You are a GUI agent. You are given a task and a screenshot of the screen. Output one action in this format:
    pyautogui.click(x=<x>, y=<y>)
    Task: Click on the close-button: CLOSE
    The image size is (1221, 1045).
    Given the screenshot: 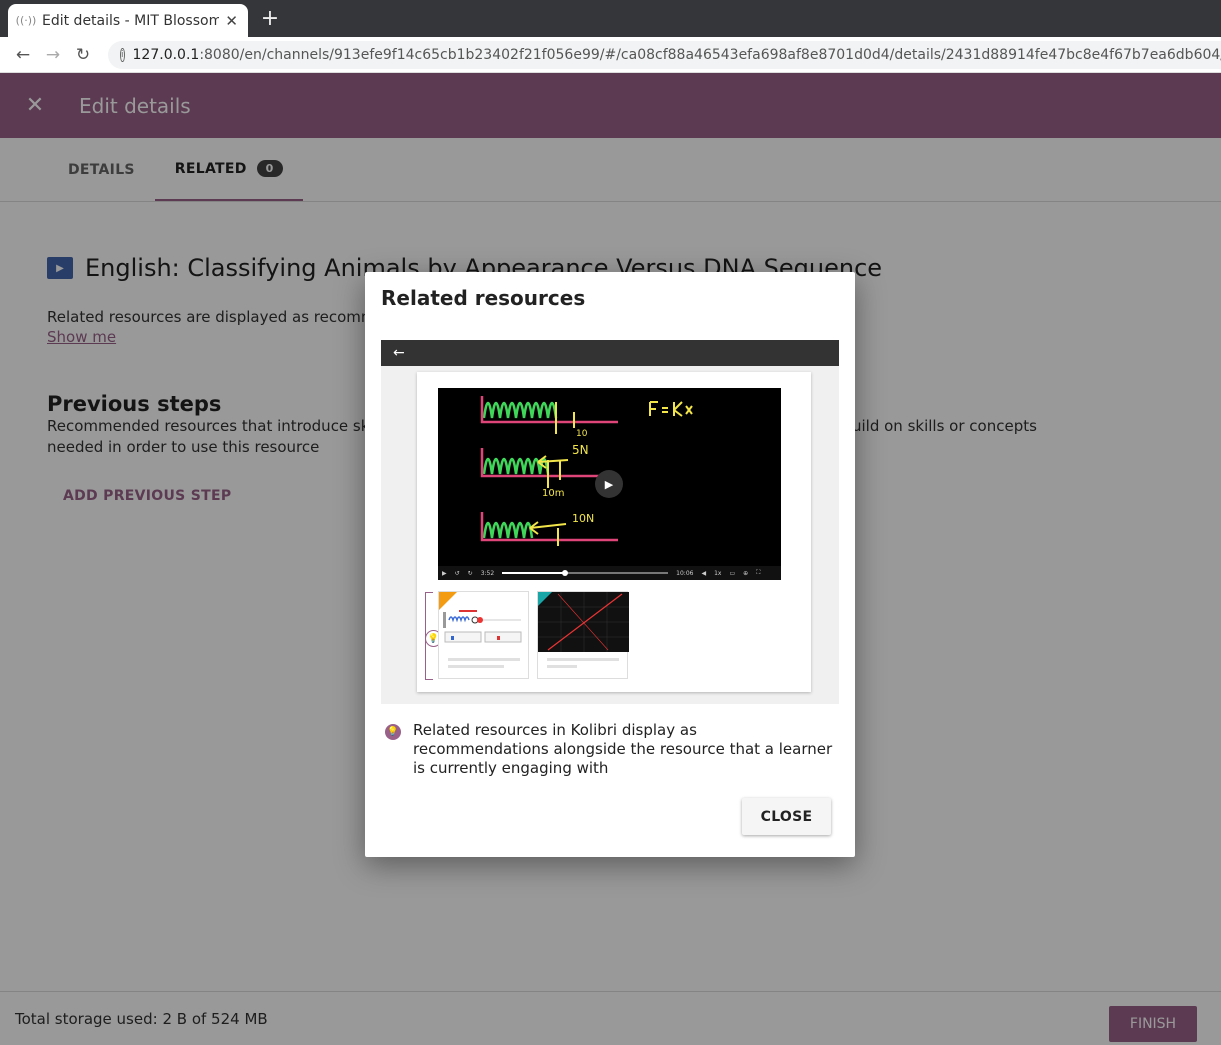 What is the action you would take?
    pyautogui.click(x=786, y=816)
    